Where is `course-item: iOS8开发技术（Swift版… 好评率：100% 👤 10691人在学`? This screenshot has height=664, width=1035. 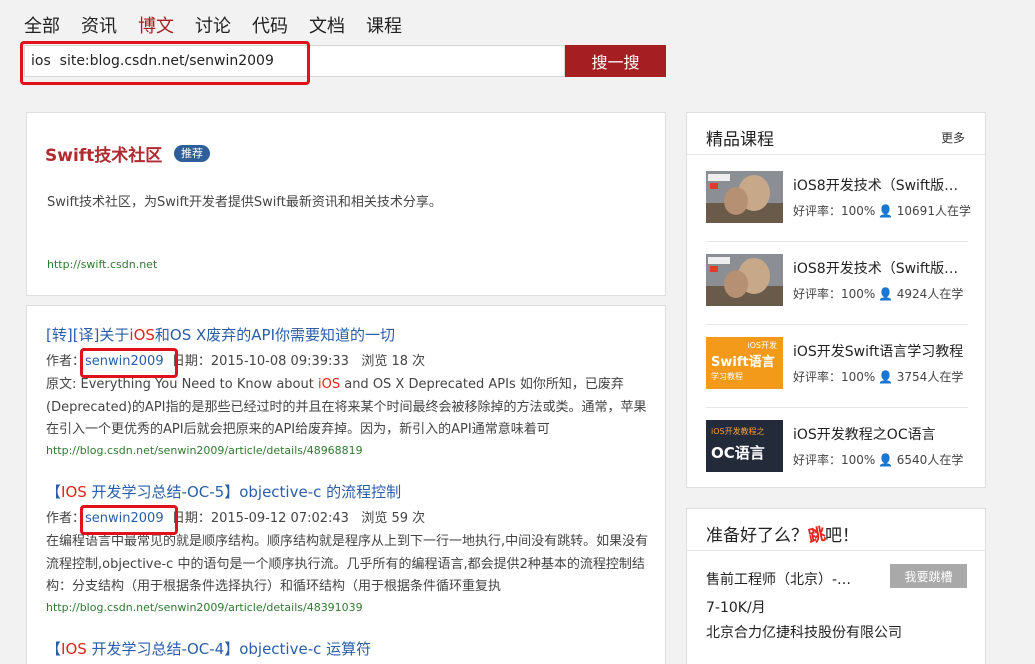
course-item: iOS8开发技术（Swift版… 好评率：100% 👤 10691人在学 is located at coordinates (838, 212).